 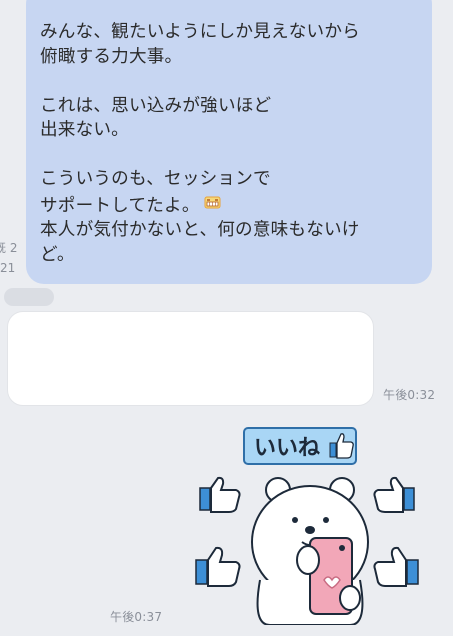 What do you see at coordinates (212, 200) in the screenshot?
I see `grinning-face-emoji-icon` at bounding box center [212, 200].